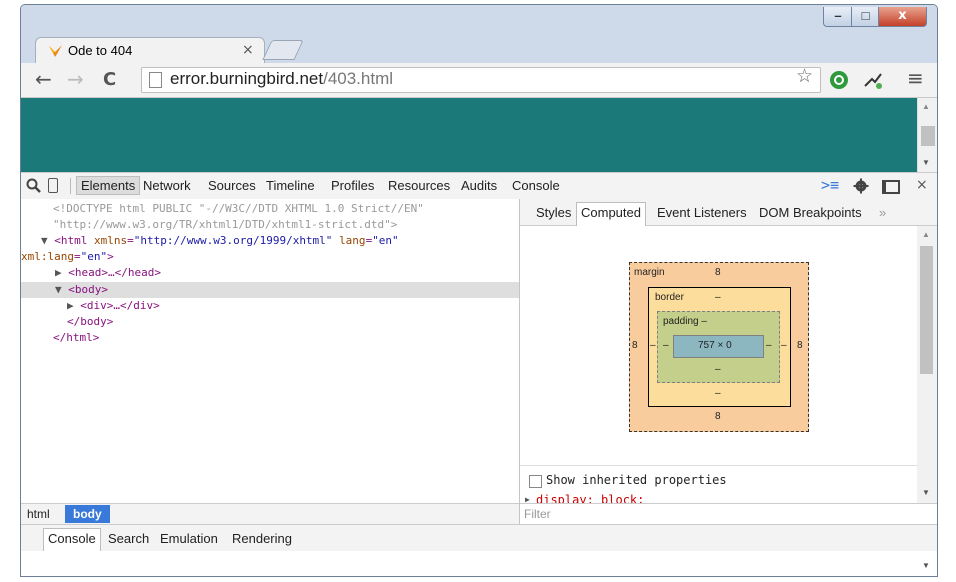  I want to click on chrome-menu-icon: ≡, so click(915, 78).